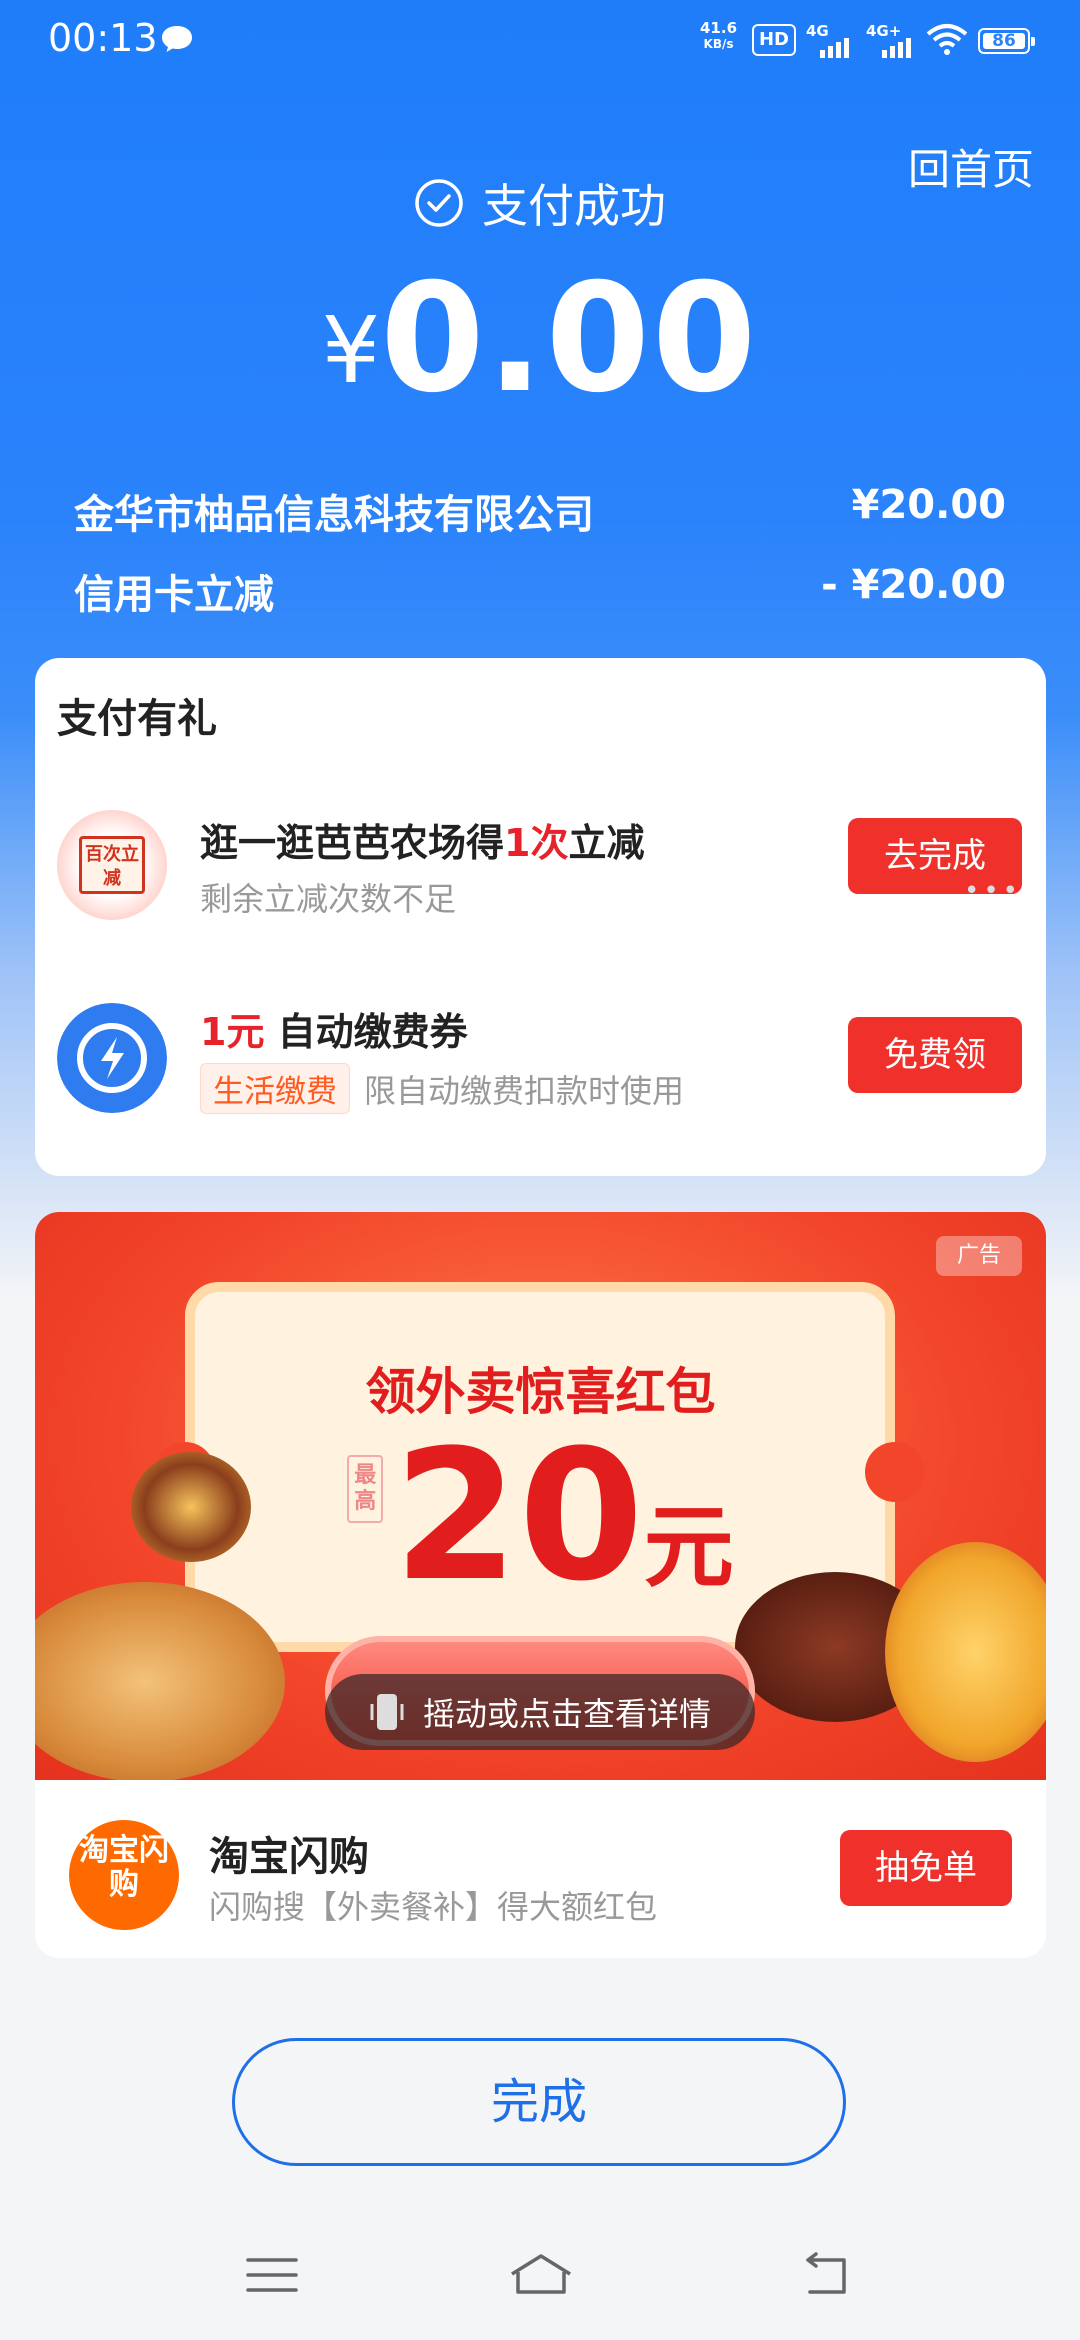  I want to click on task-baba-farm: 百次立减 逛一逛芭芭农场得1次立减 剩余立减次数不足 去完成, so click(540, 863).